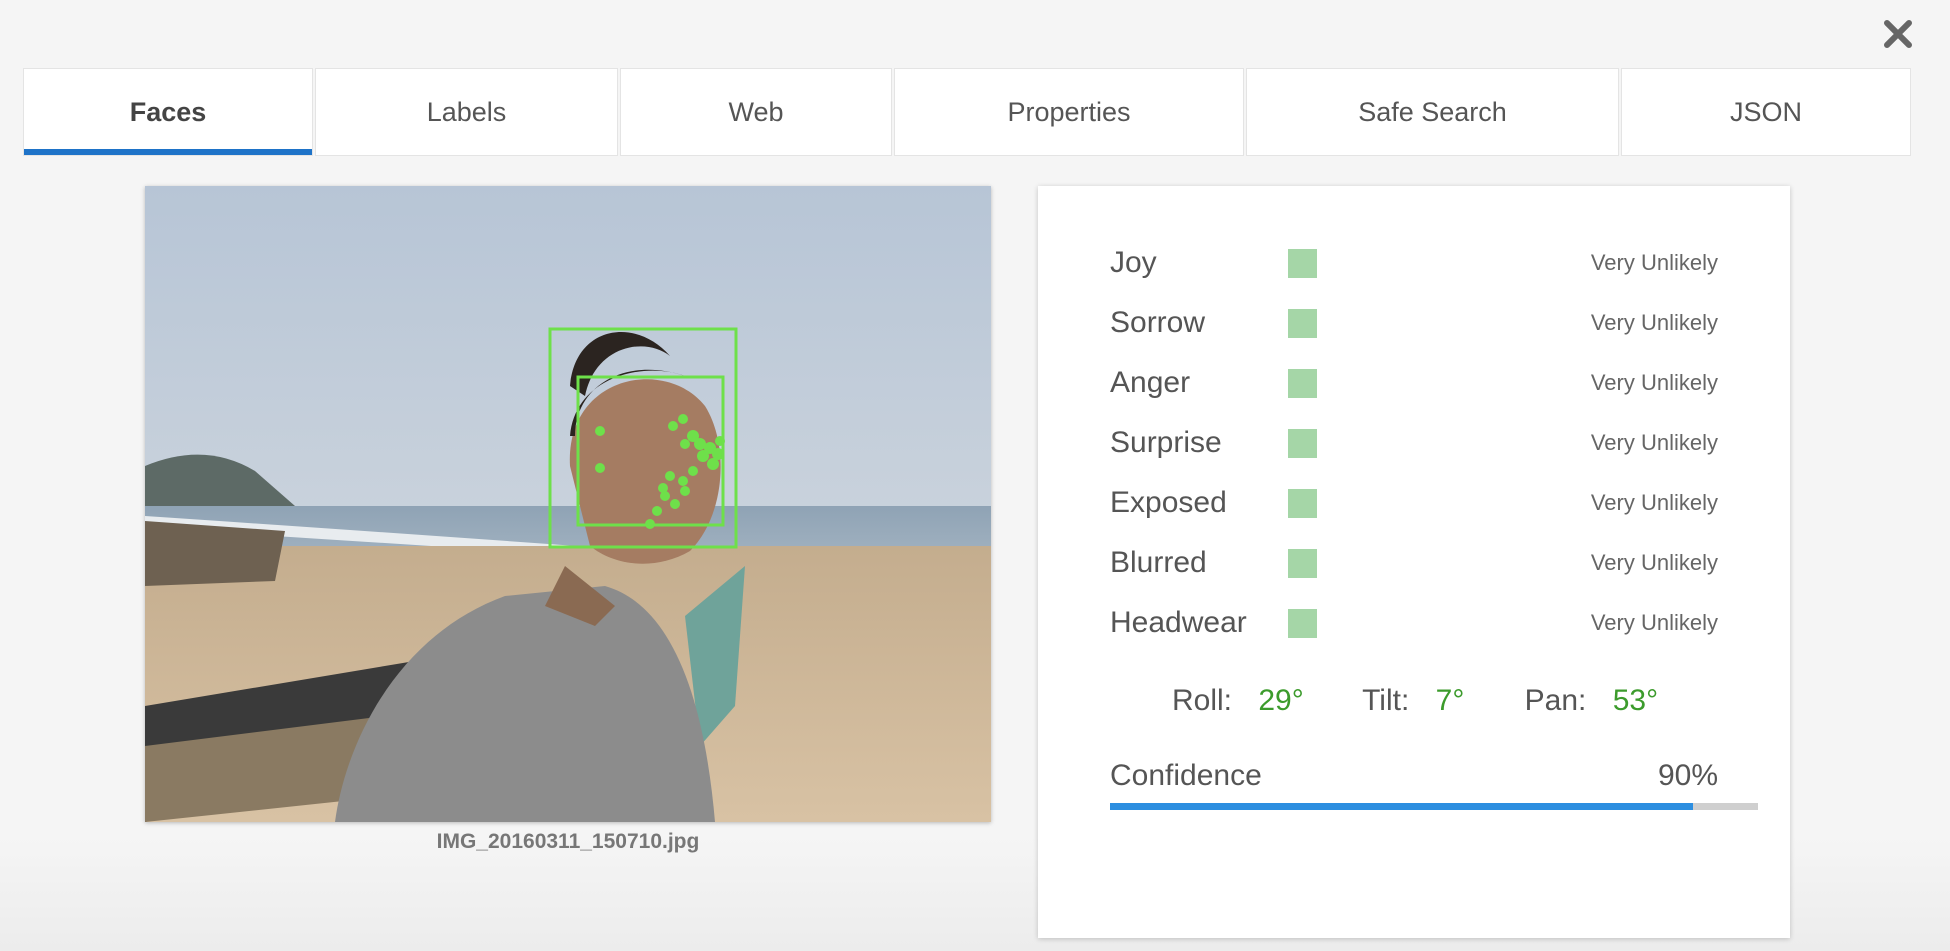 The width and height of the screenshot is (1950, 951). I want to click on close-icon, so click(1898, 34).